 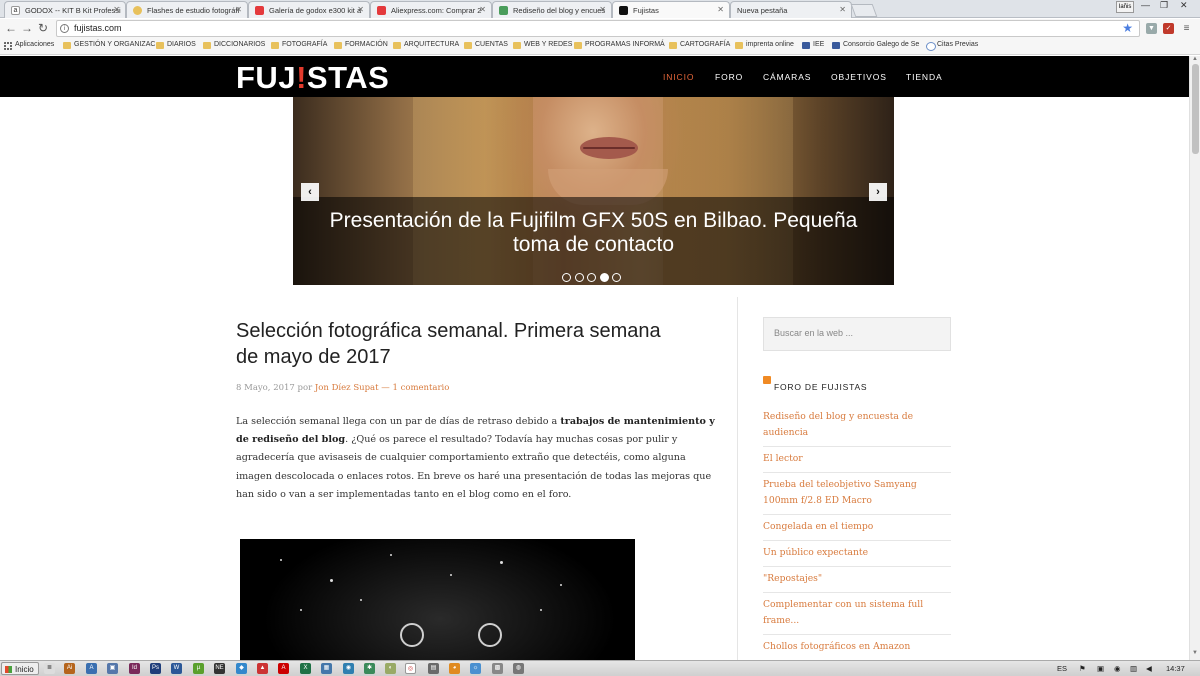 I want to click on app-icon: ▩, so click(x=497, y=668).